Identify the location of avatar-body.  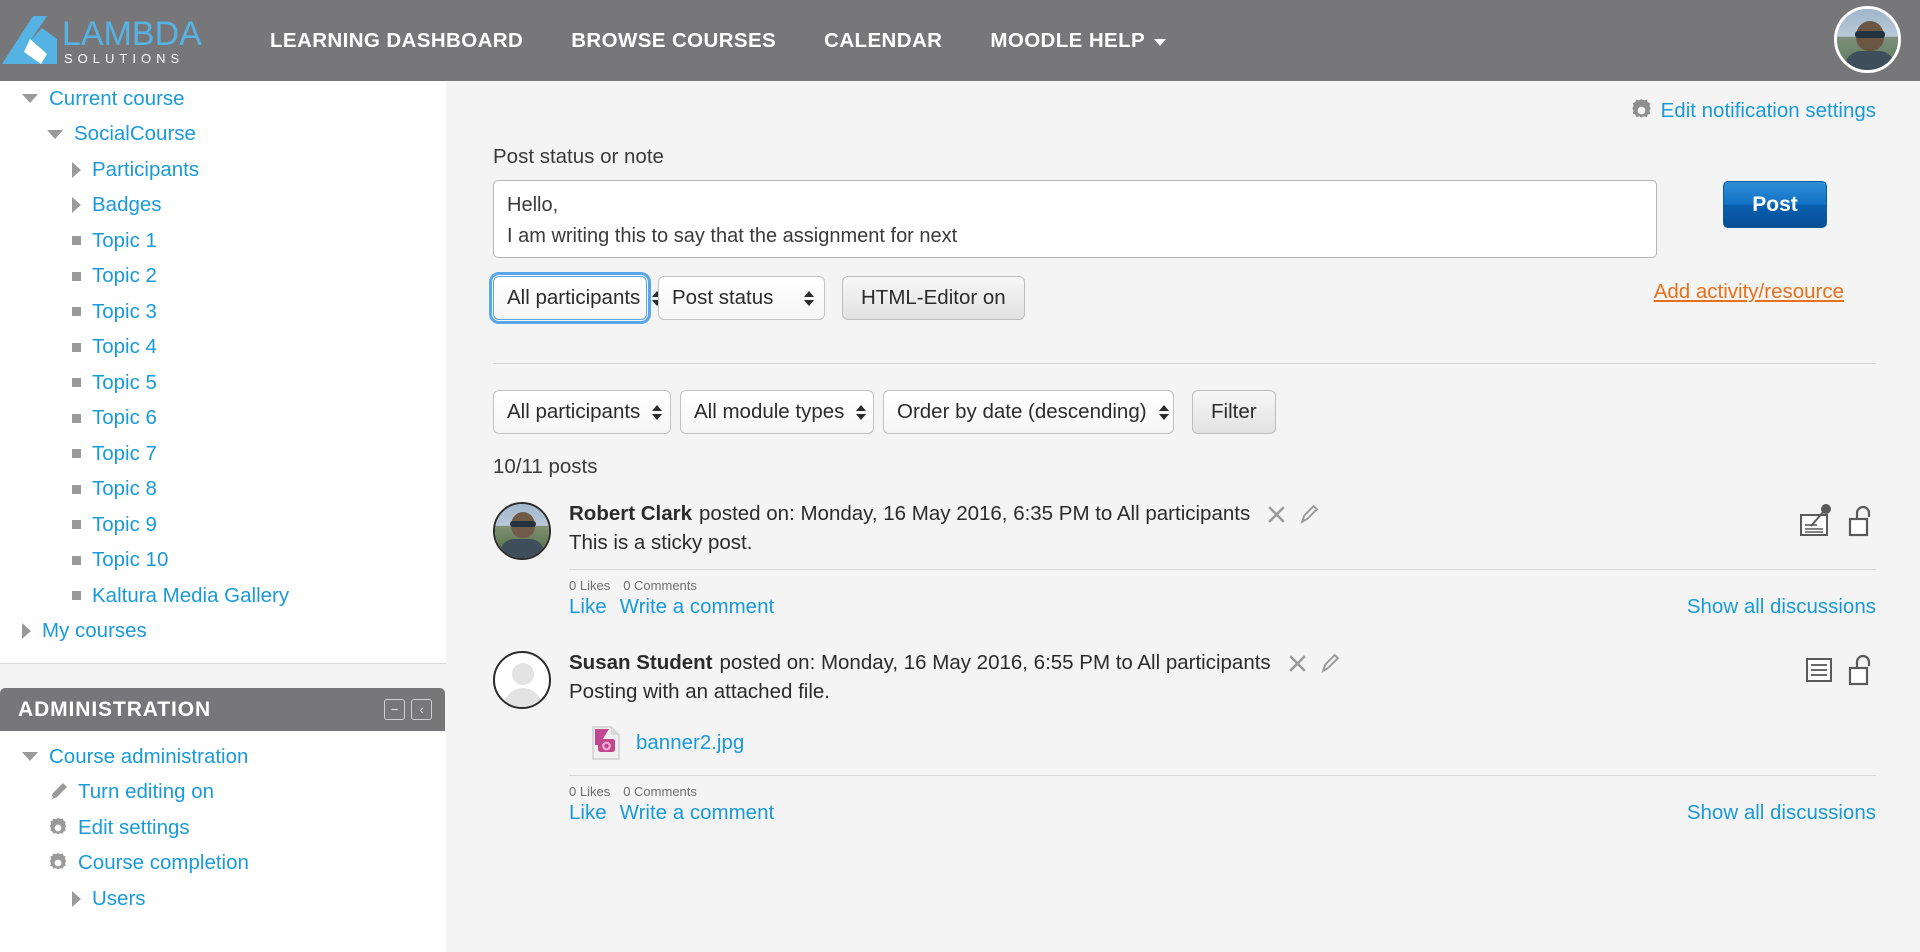
(1870, 60).